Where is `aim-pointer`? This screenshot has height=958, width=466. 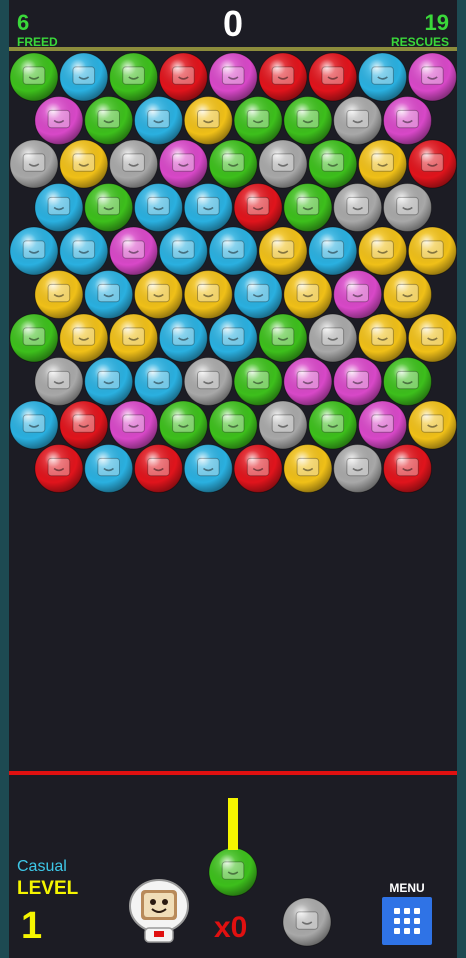
aim-pointer is located at coordinates (233, 824).